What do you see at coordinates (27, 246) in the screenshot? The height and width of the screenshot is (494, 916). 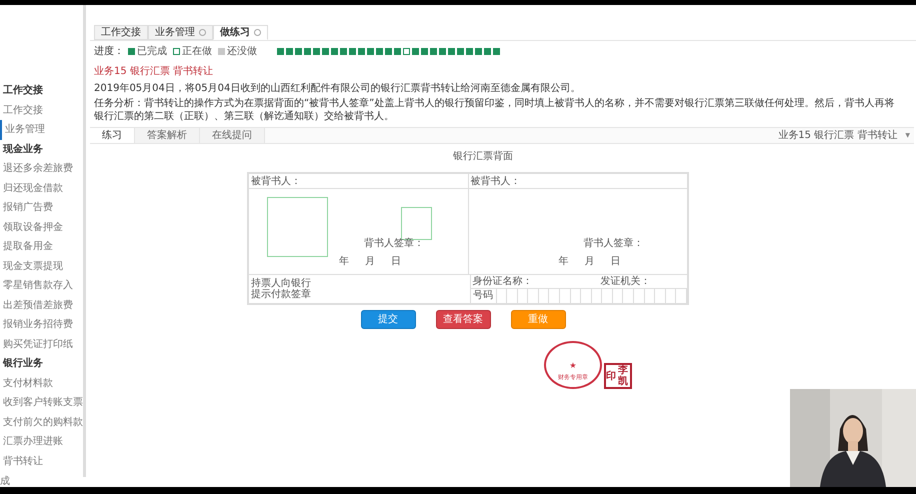 I see `sidebar-item: 提取备用金` at bounding box center [27, 246].